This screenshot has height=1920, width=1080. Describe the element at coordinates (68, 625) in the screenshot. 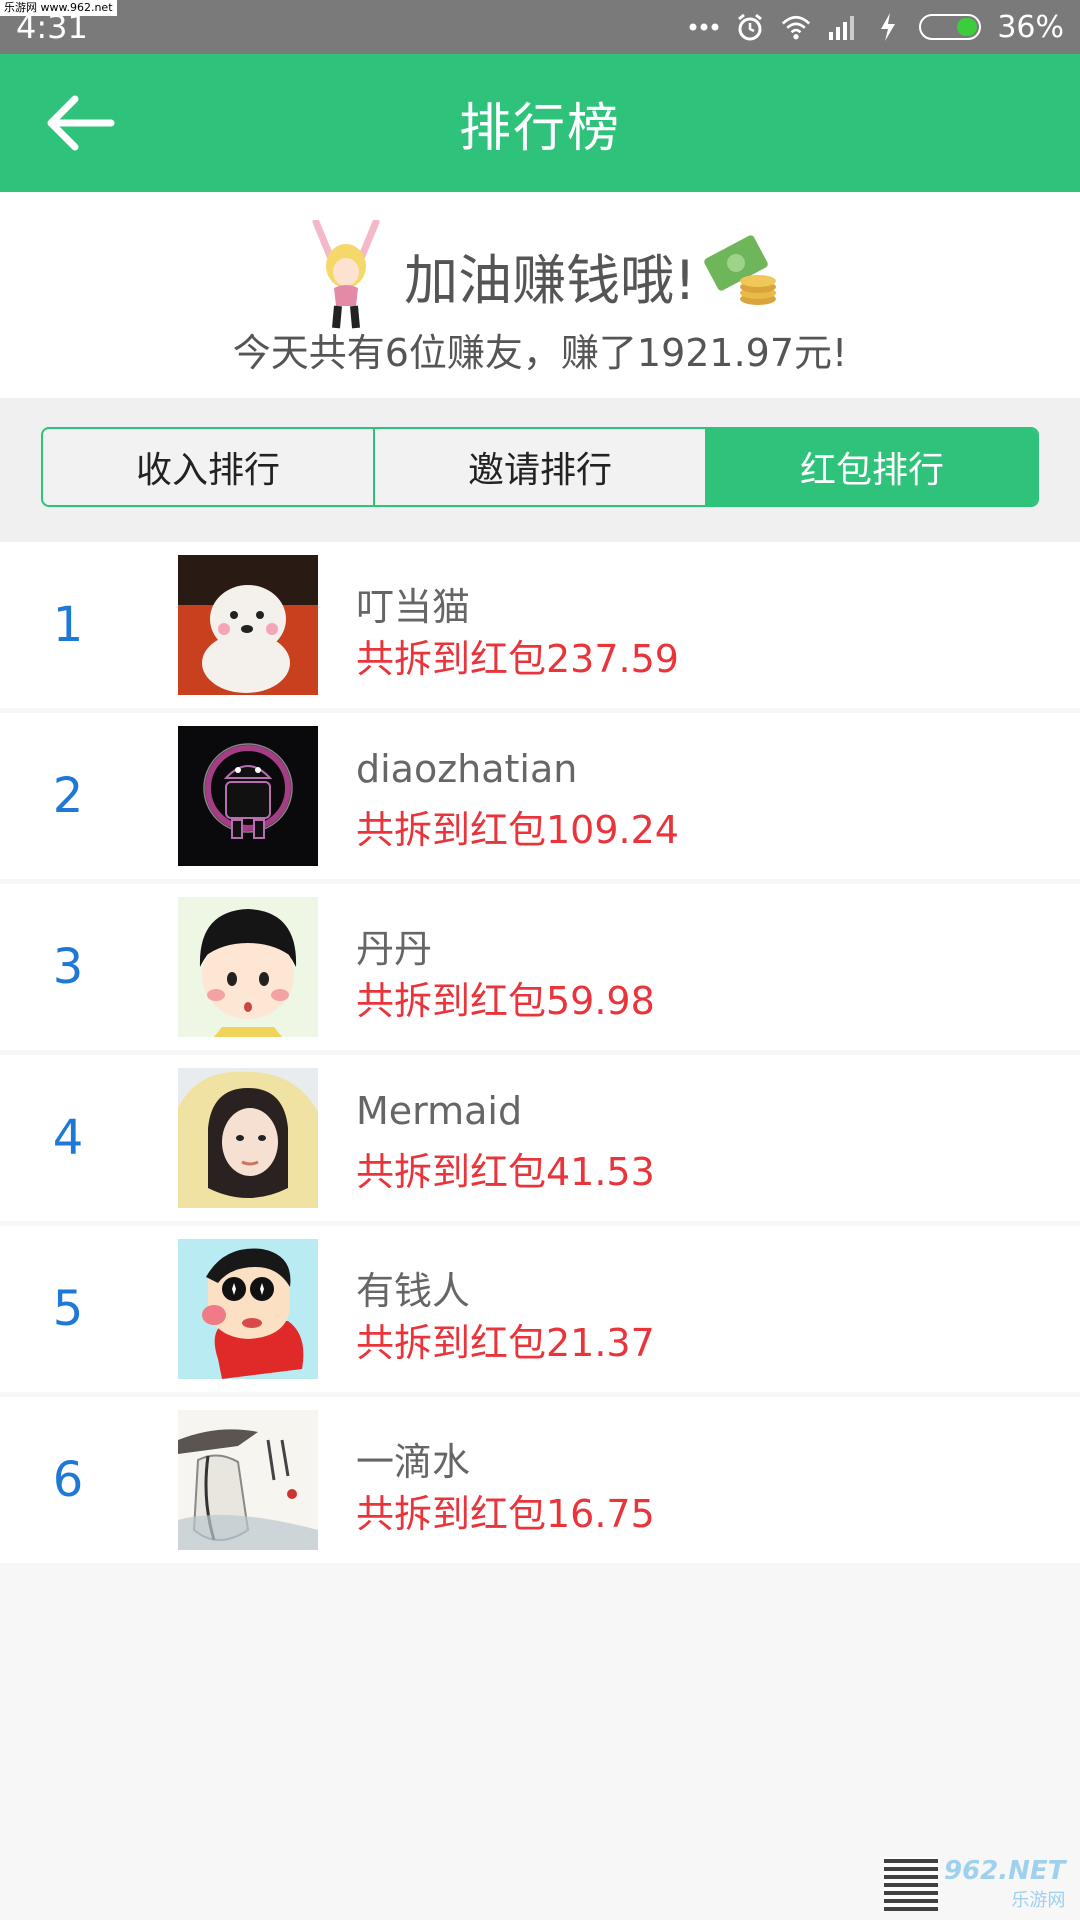

I see `rank-number: 1` at that location.